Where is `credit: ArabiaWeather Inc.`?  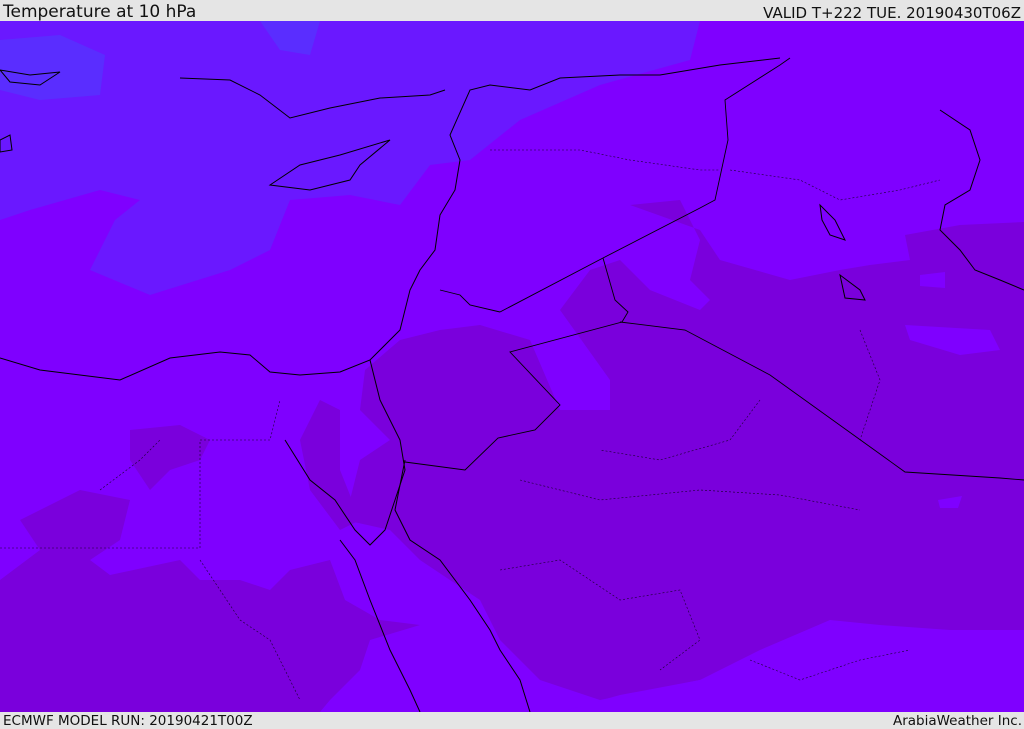 credit: ArabiaWeather Inc. is located at coordinates (957, 721).